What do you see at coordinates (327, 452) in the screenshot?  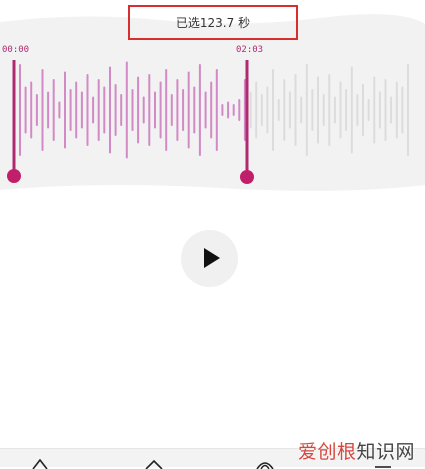 I see `watermark-brand: 爱创根` at bounding box center [327, 452].